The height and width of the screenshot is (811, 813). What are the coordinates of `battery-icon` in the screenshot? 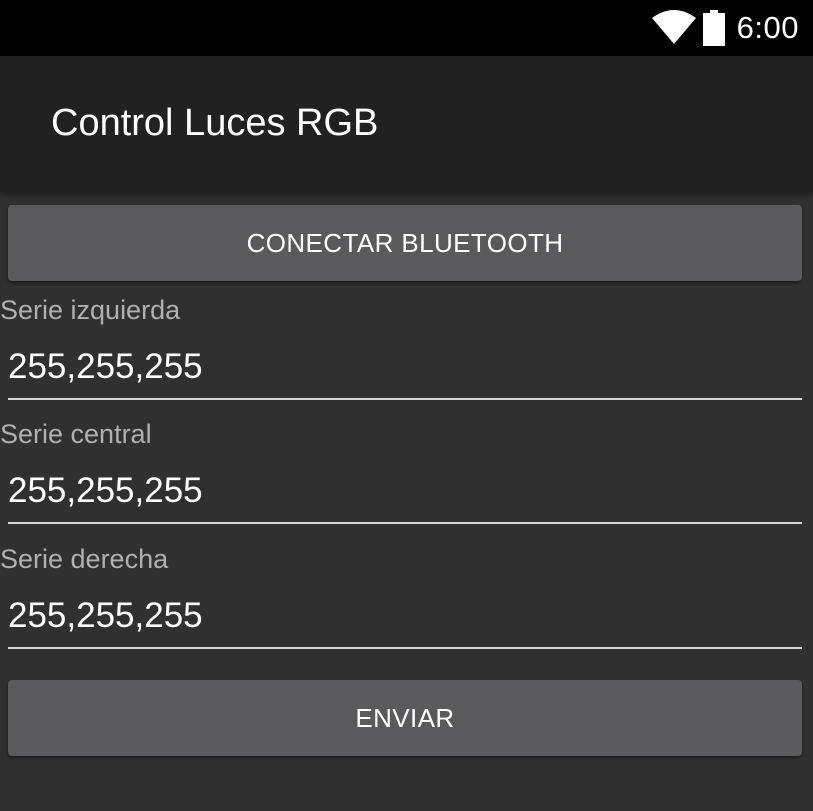 It's located at (713, 28).